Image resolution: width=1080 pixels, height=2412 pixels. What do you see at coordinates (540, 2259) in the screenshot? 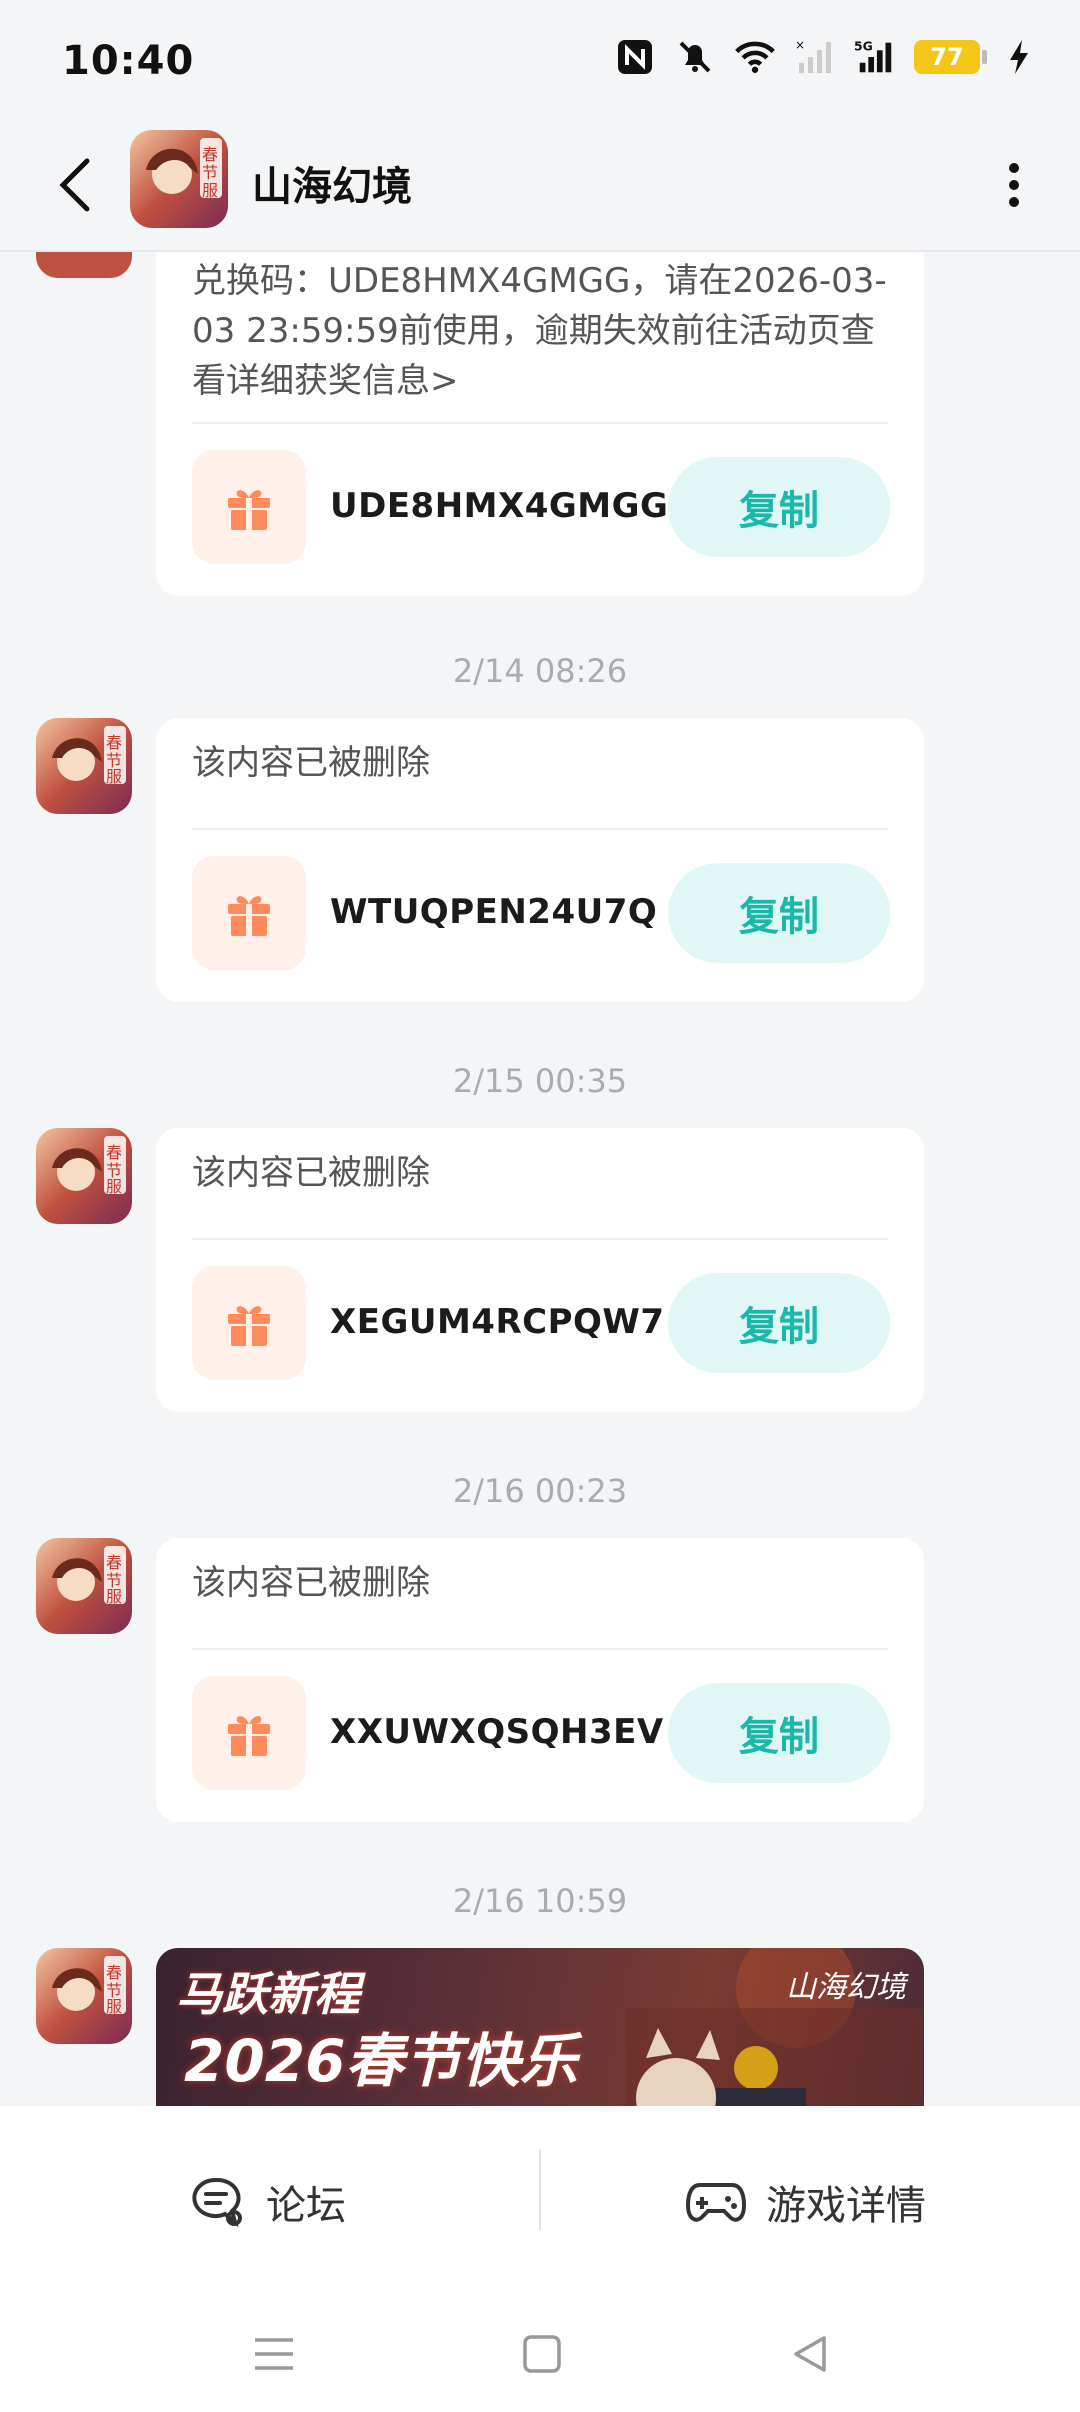
I see `bottom-bar: 论坛 游戏详情` at bounding box center [540, 2259].